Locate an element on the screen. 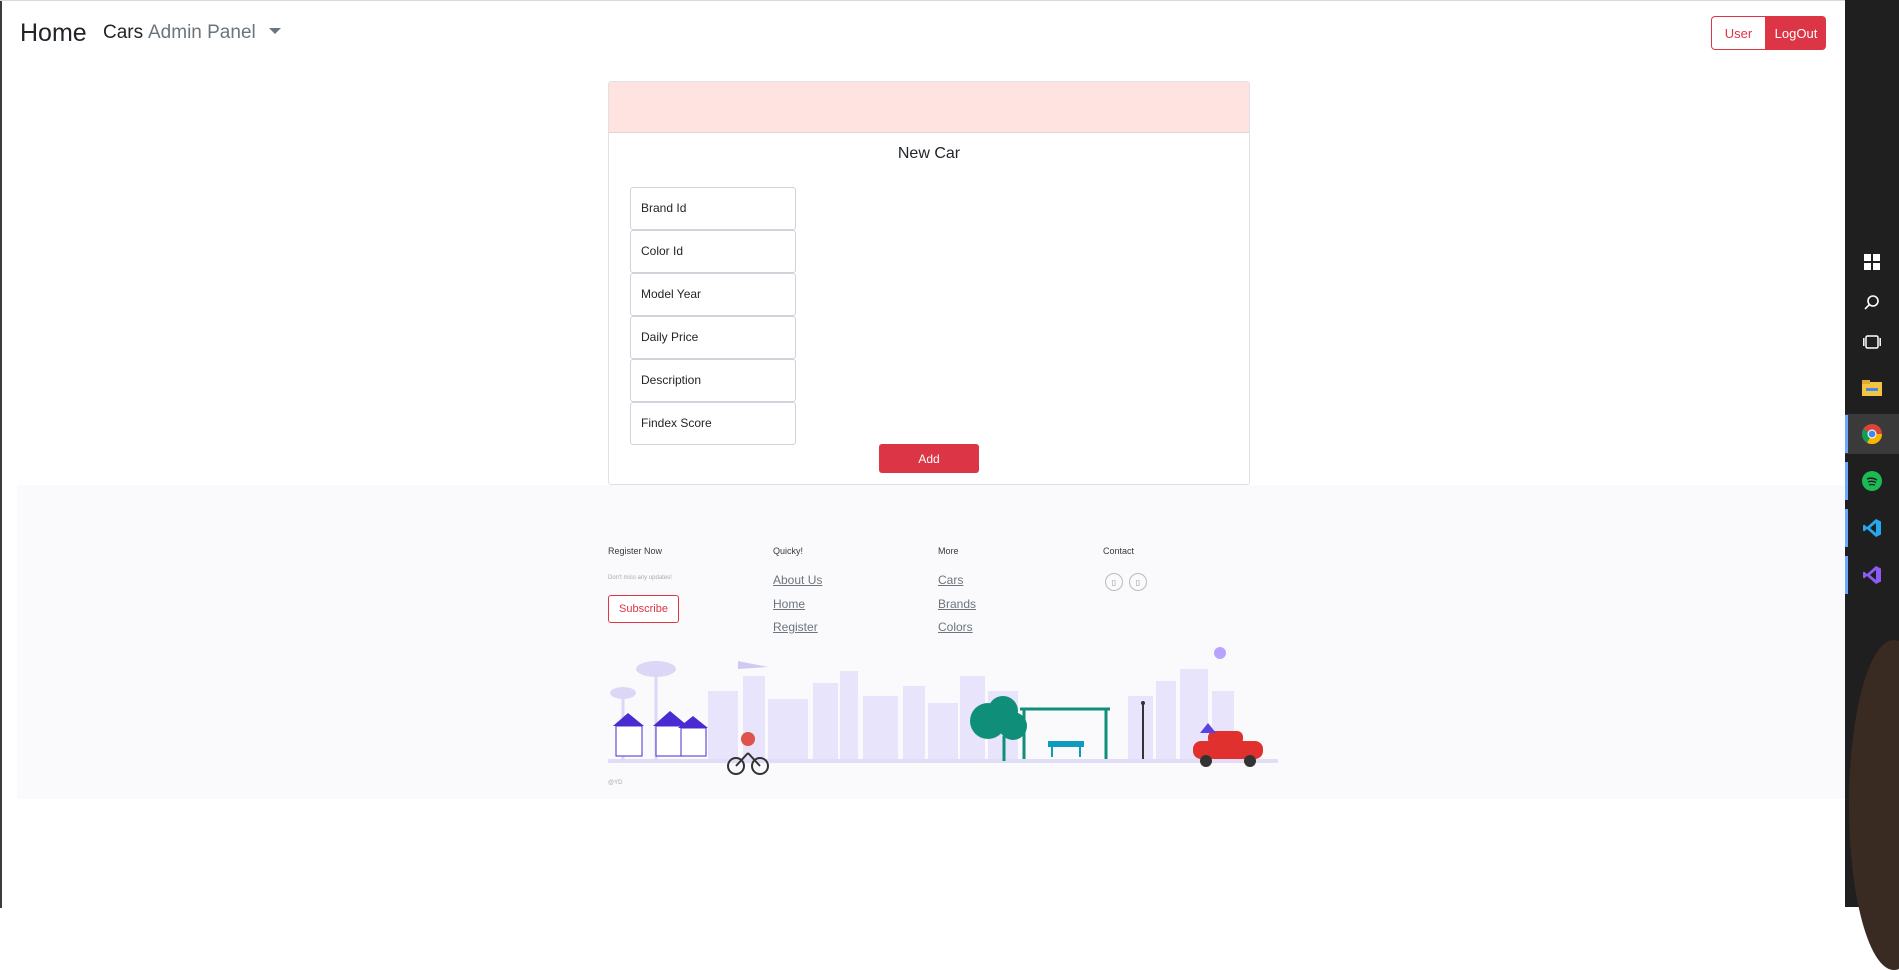 The image size is (1899, 970). task-view-icon is located at coordinates (1872, 342).